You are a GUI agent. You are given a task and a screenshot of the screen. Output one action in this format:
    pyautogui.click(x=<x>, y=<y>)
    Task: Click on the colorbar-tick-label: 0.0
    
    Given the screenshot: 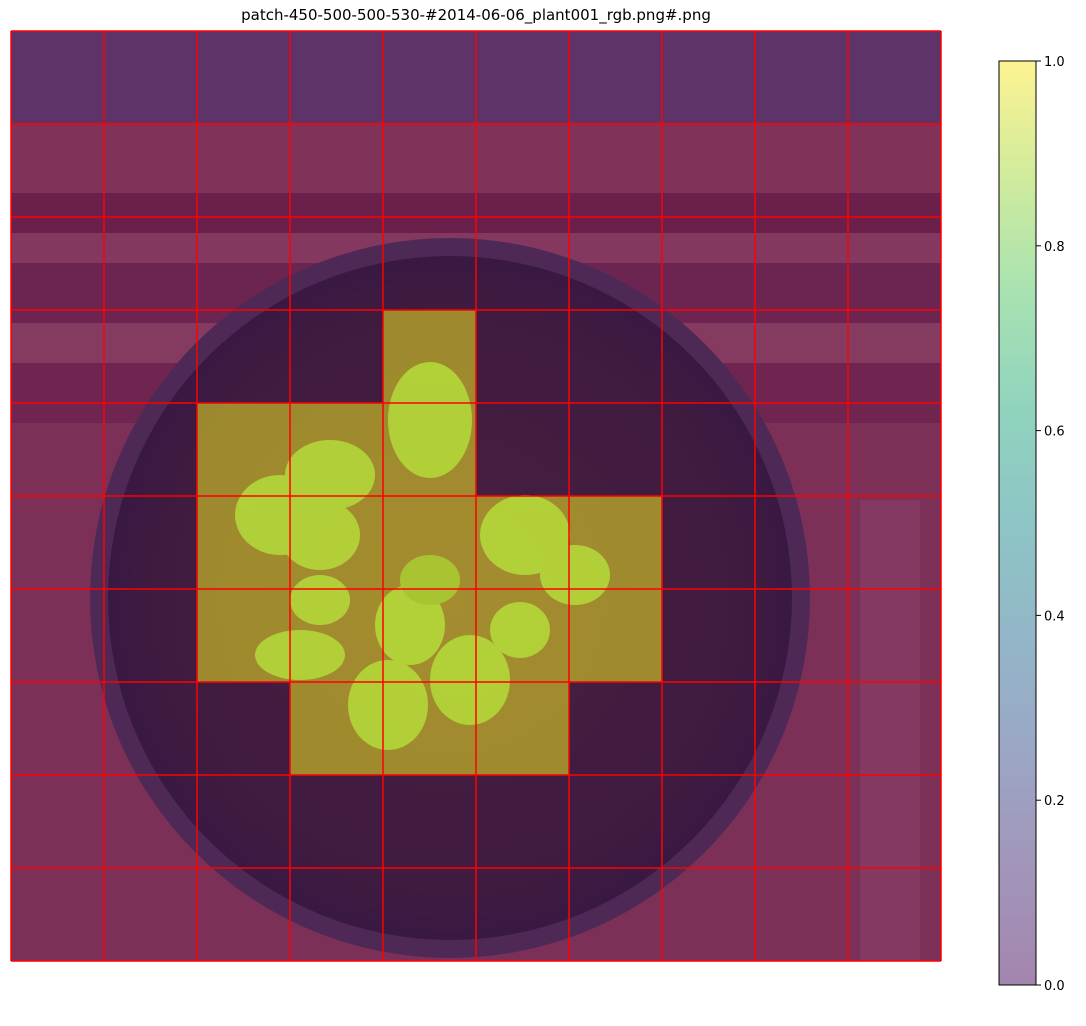 What is the action you would take?
    pyautogui.click(x=1054, y=986)
    